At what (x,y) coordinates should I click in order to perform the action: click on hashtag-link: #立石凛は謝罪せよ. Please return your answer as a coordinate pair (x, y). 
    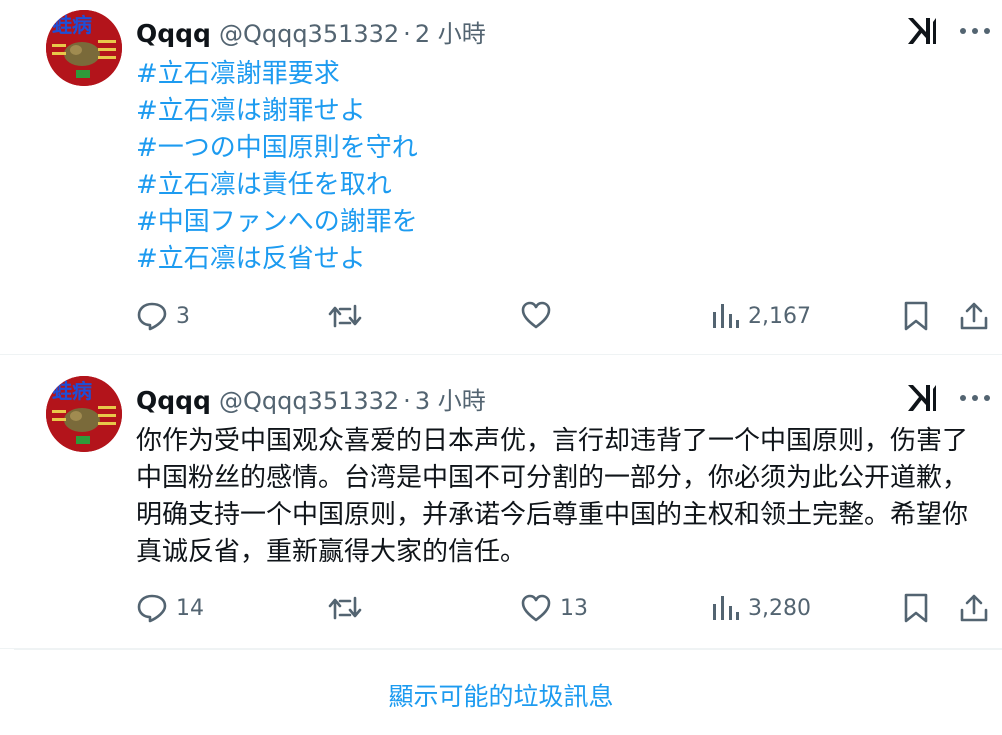
    Looking at the image, I should click on (277, 111).